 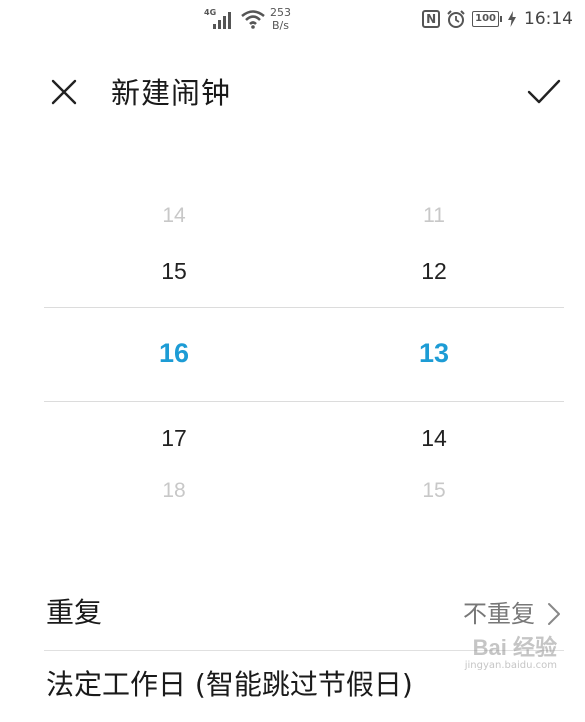 I want to click on status-bar-system: N 100 16:14, so click(x=497, y=19).